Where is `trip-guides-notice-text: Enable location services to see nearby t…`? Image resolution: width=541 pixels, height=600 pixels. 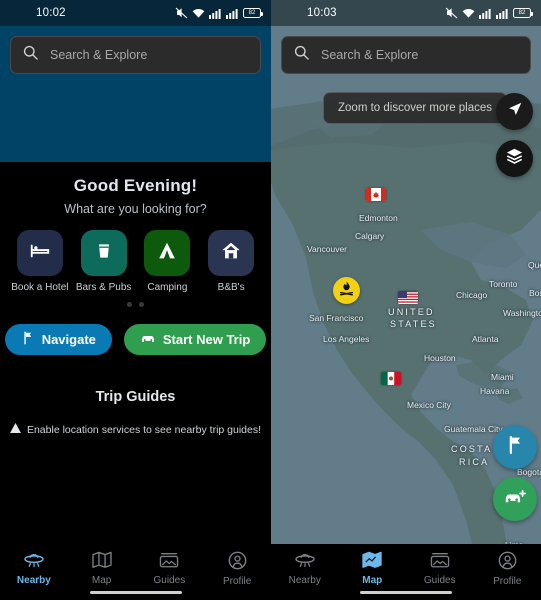
trip-guides-notice-text: Enable location services to see nearby t… is located at coordinates (144, 429).